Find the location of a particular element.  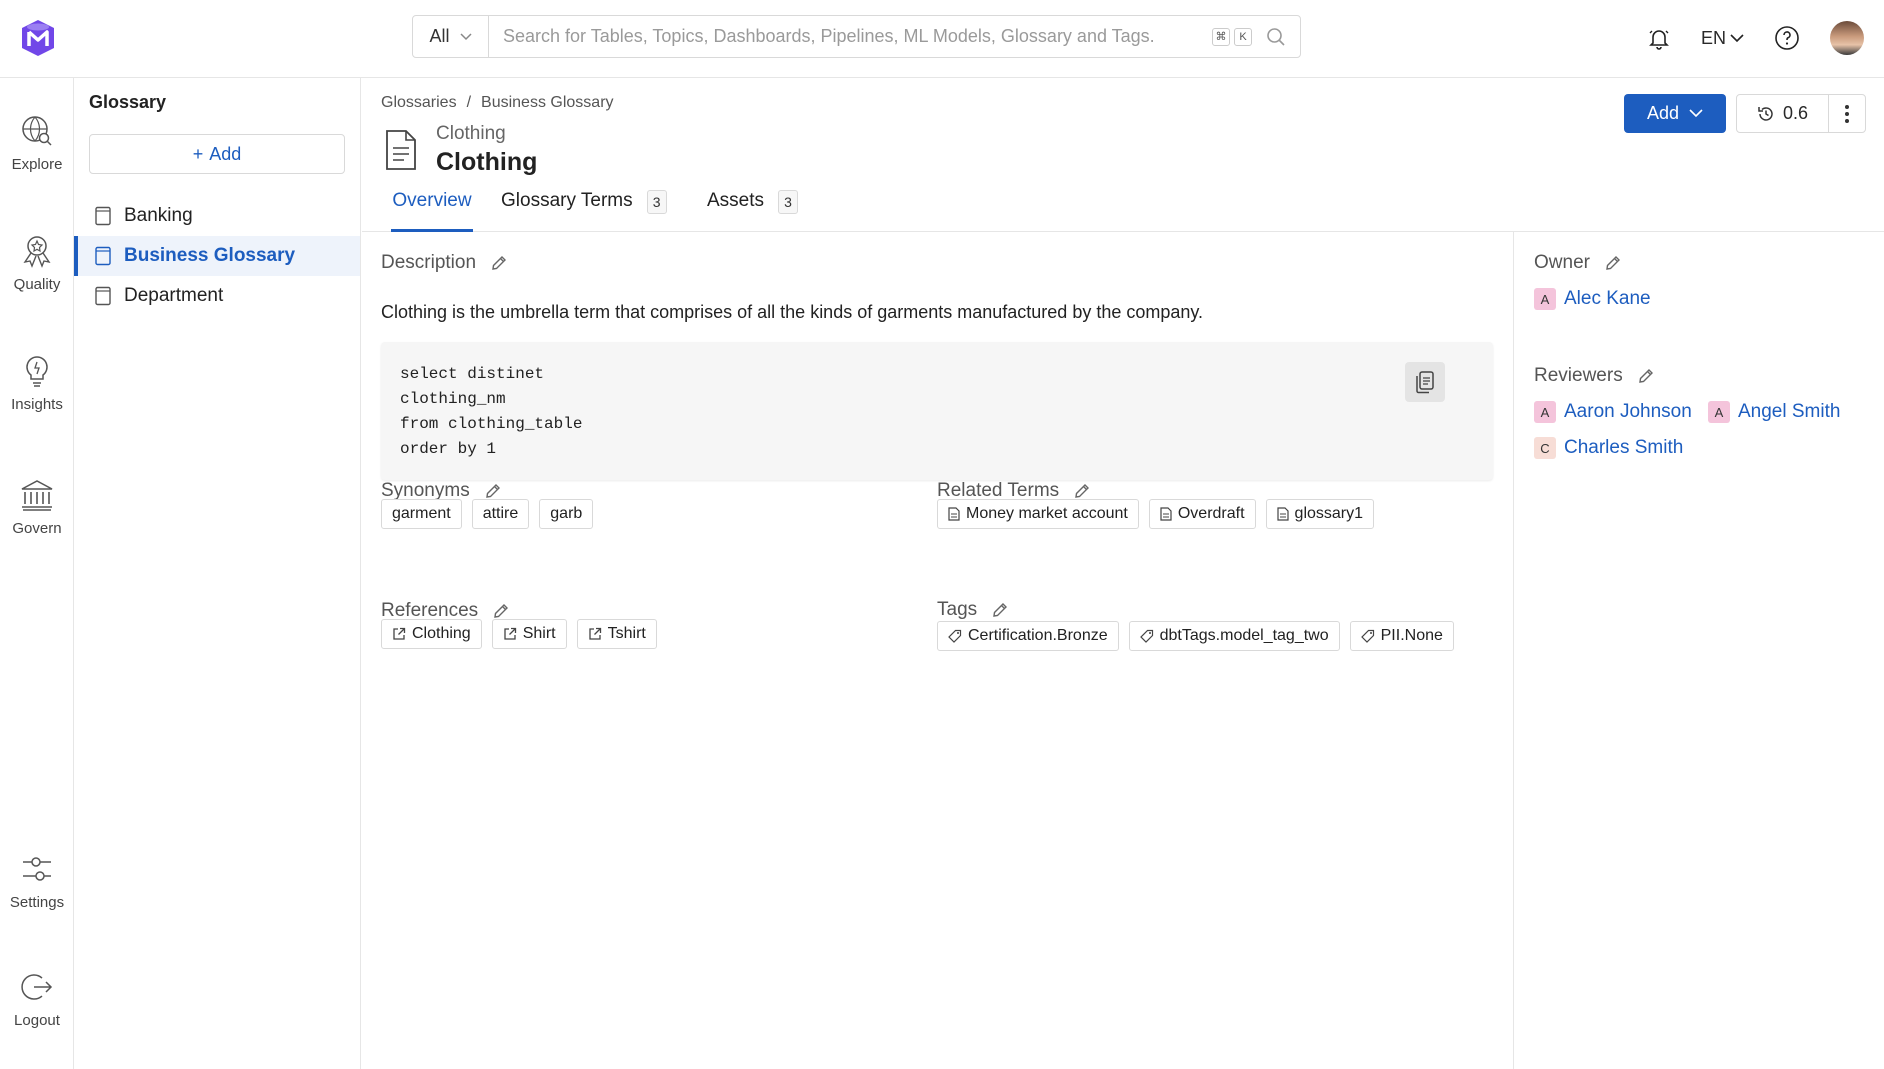

tag-chip: dbtTags.model_tag_two is located at coordinates (1234, 636).